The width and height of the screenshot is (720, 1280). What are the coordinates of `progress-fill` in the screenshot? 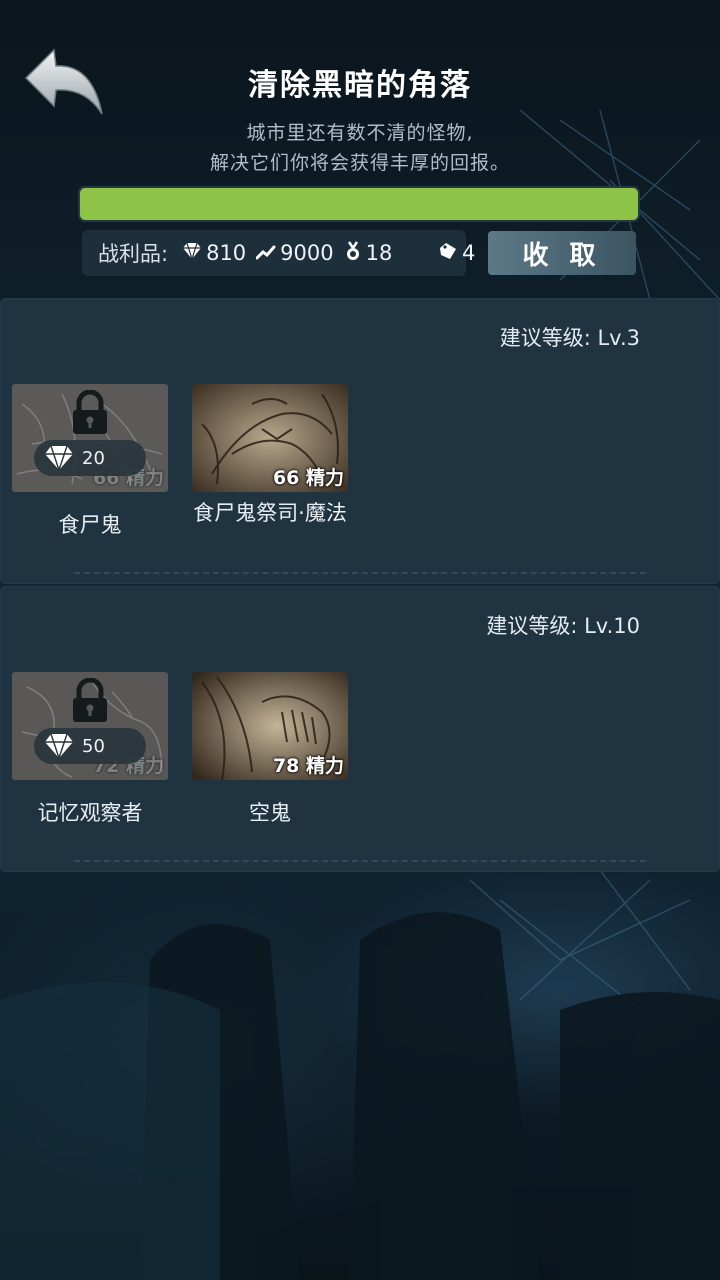 It's located at (359, 204).